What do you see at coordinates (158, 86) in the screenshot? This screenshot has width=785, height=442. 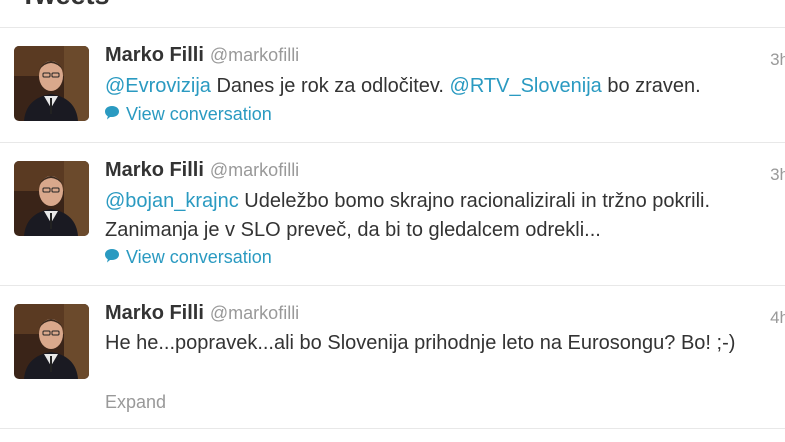 I see `mention-link: @Evrovizija` at bounding box center [158, 86].